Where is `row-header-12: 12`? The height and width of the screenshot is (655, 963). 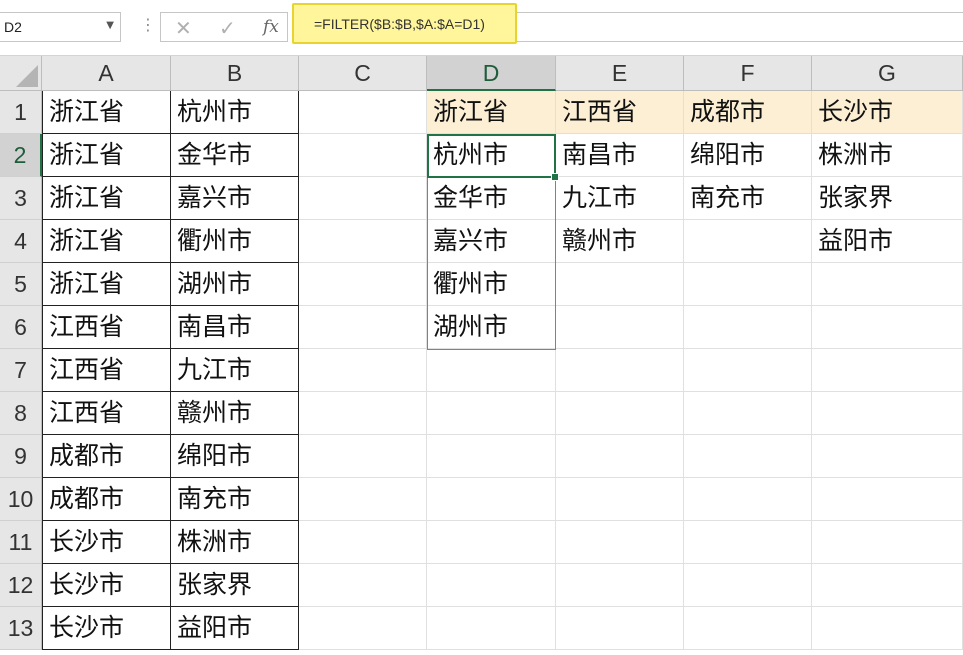
row-header-12: 12 is located at coordinates (21, 585).